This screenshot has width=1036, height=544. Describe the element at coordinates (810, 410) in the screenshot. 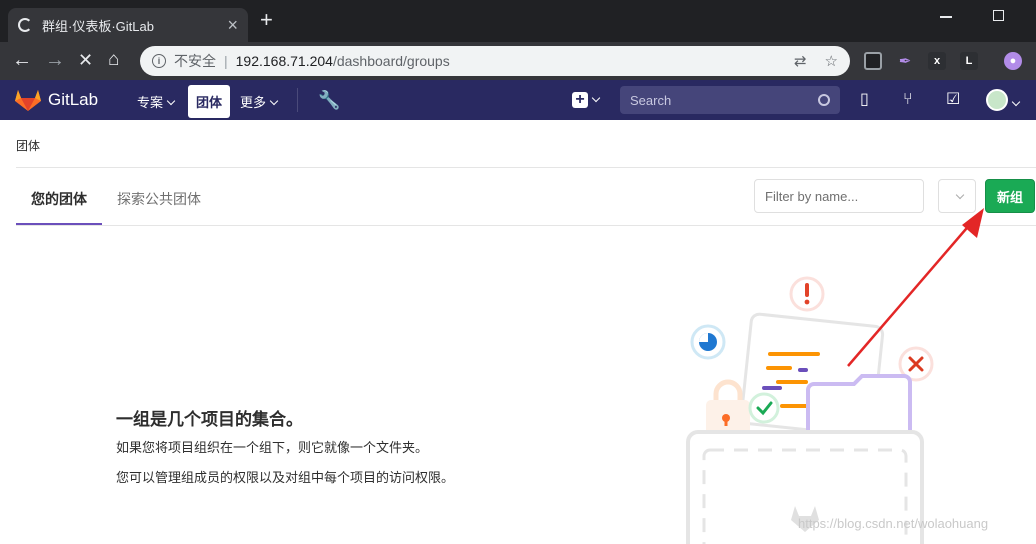

I see `empty-groups-illustration` at that location.